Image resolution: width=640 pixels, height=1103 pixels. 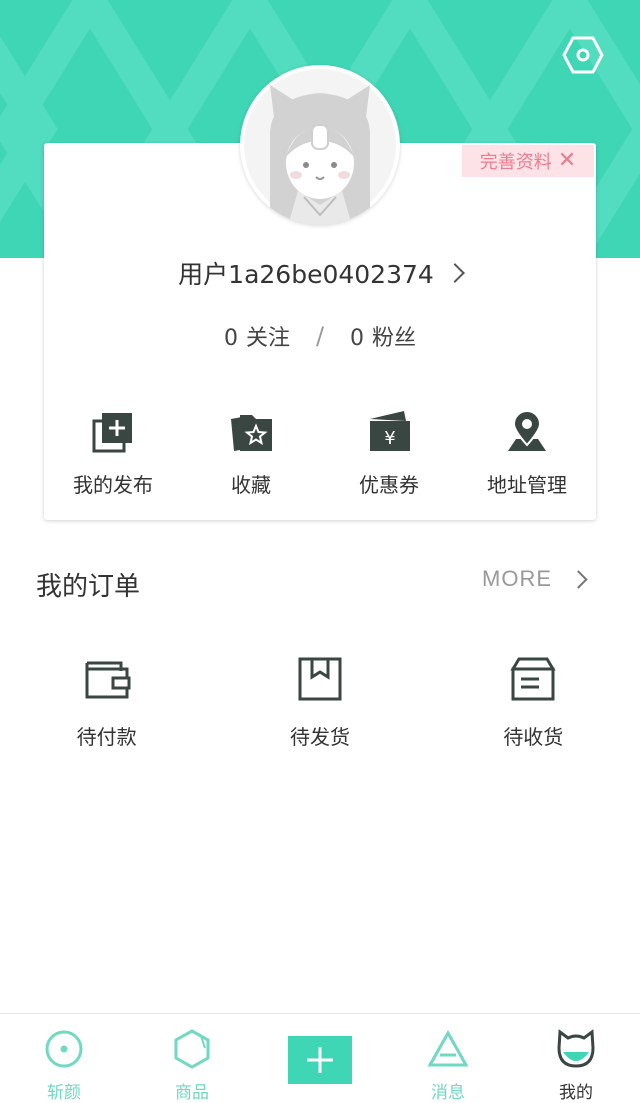 I want to click on orders-status-row: 待付款 待发货 待收货, so click(x=320, y=705).